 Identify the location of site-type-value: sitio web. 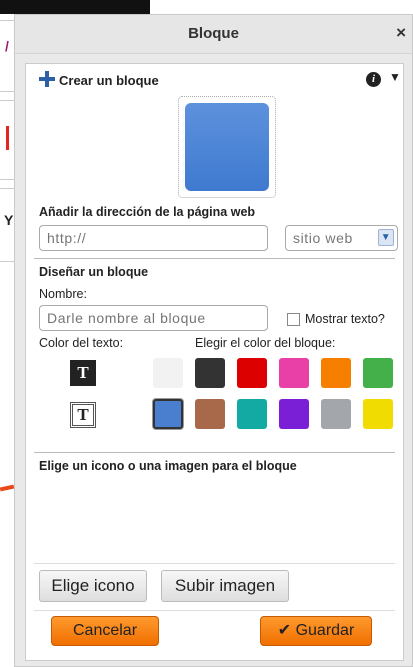
(323, 238).